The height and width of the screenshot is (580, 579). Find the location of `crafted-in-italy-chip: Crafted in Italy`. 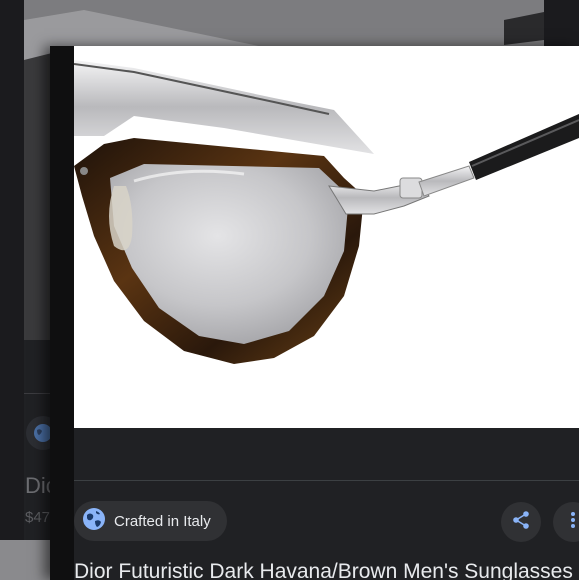

crafted-in-italy-chip: Crafted in Italy is located at coordinates (150, 521).